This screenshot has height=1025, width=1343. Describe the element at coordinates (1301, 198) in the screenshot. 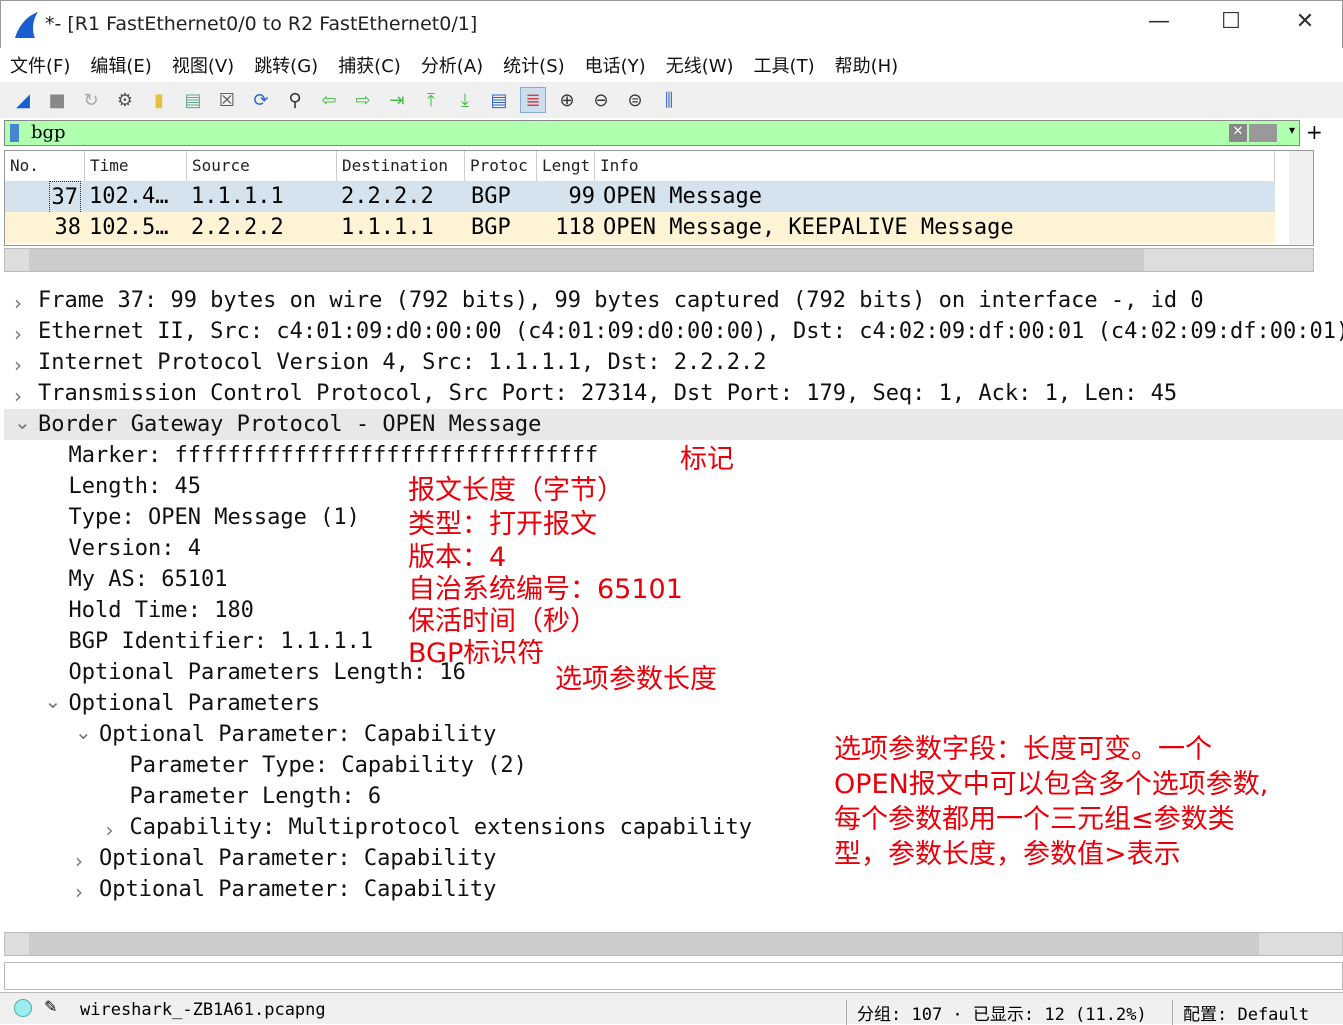

I see `packet-list-vscrollbar` at that location.